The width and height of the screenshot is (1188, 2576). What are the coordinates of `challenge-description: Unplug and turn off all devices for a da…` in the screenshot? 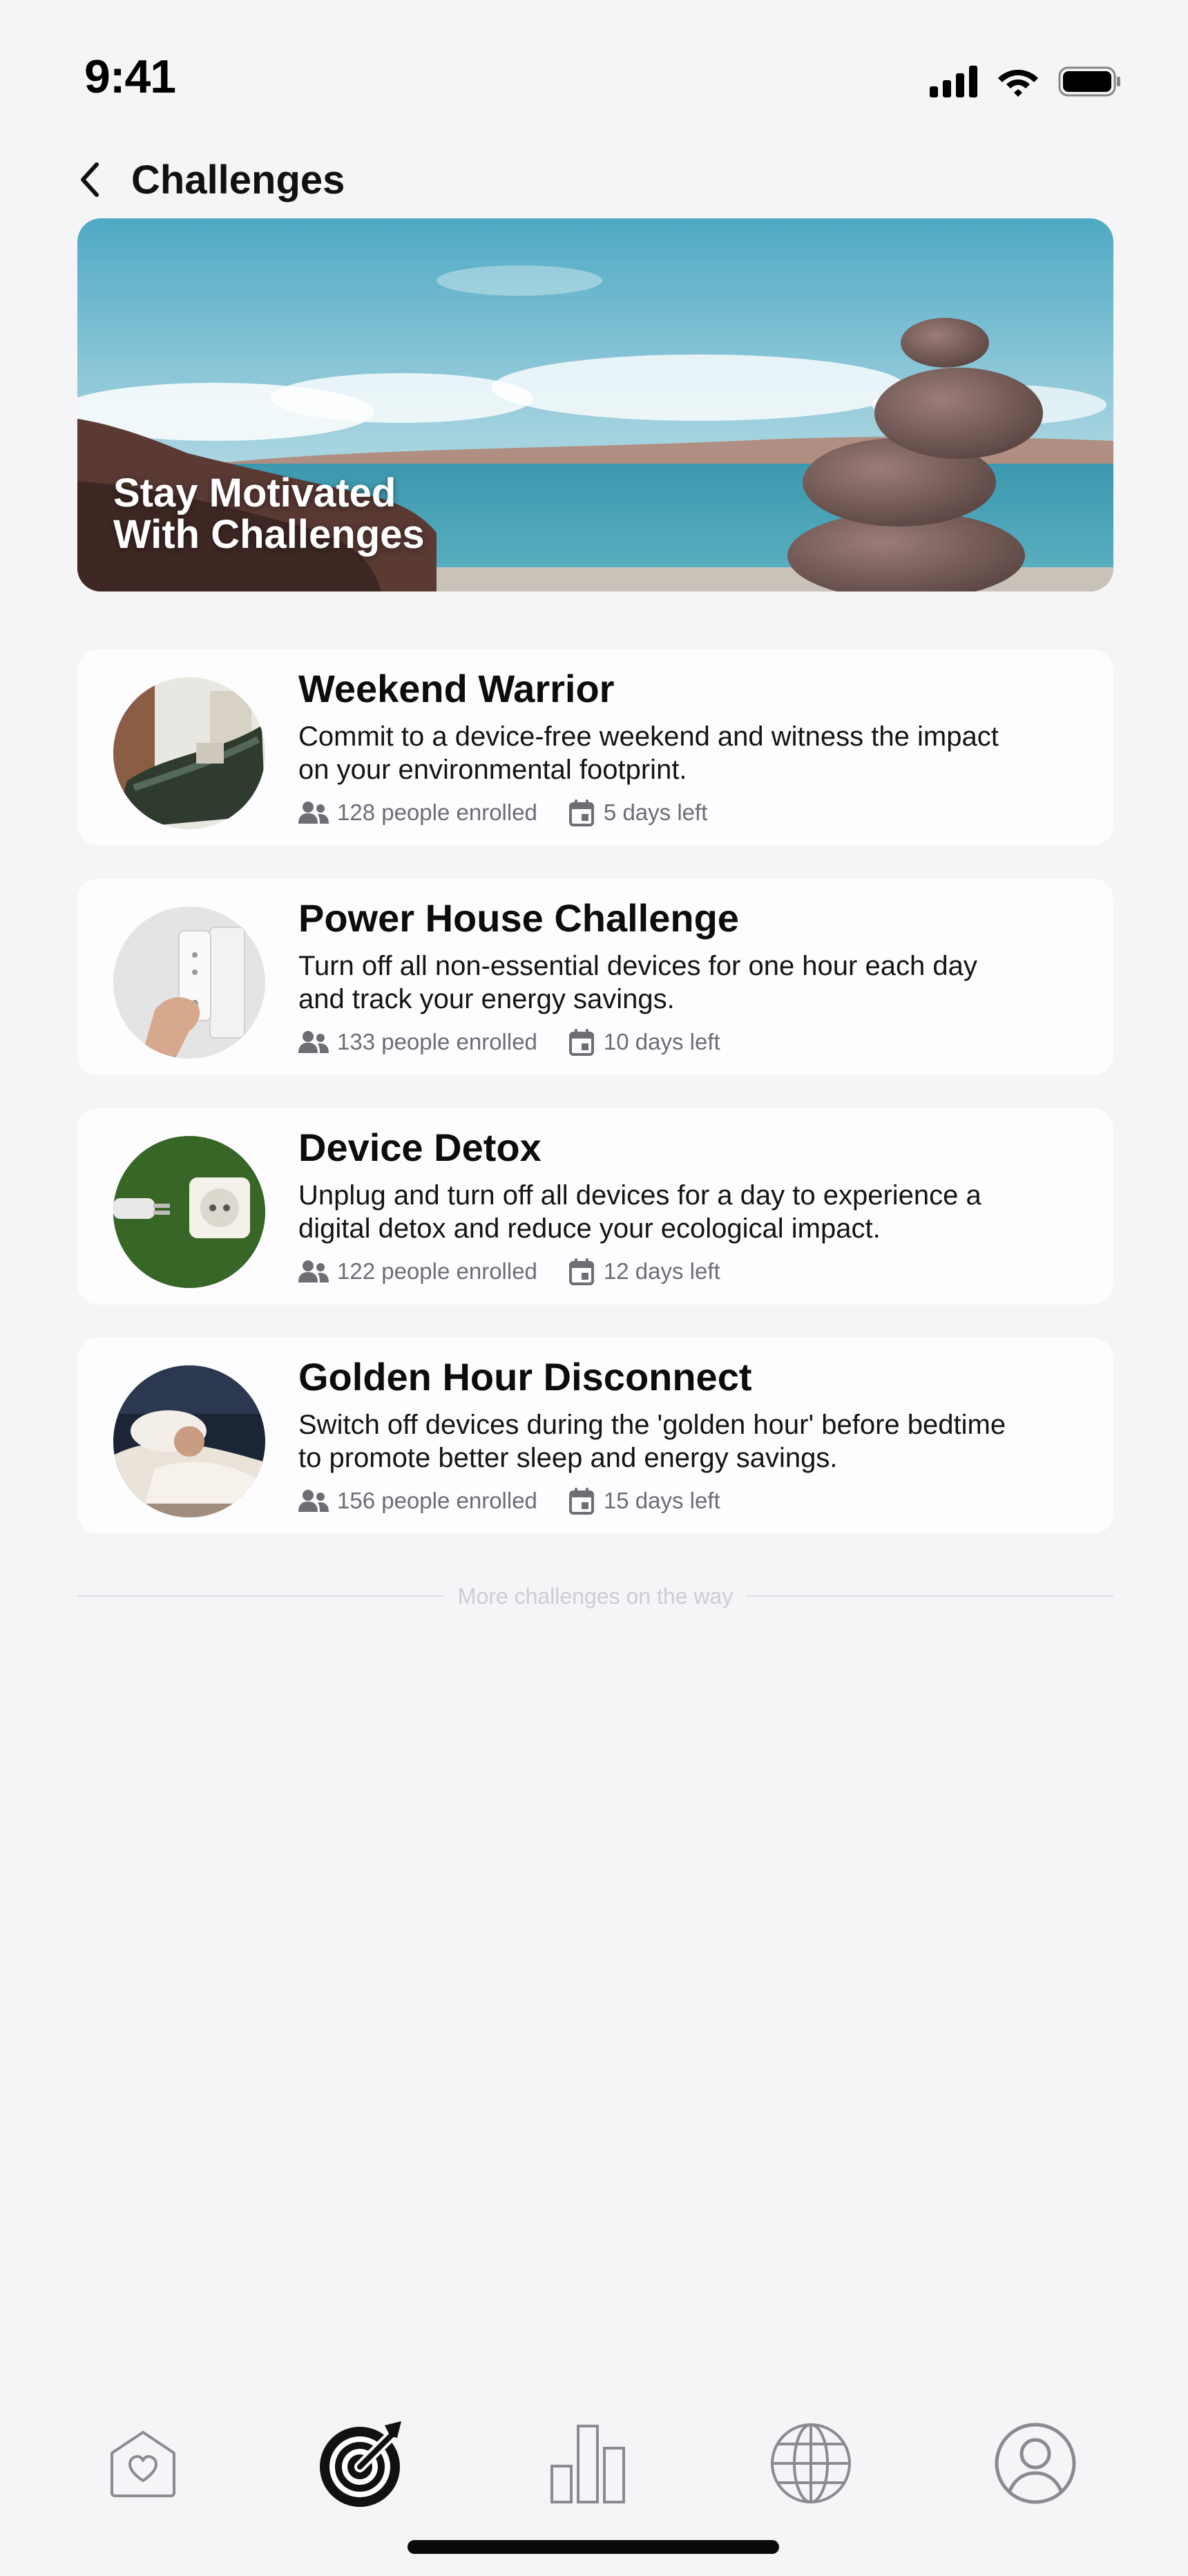 It's located at (639, 1212).